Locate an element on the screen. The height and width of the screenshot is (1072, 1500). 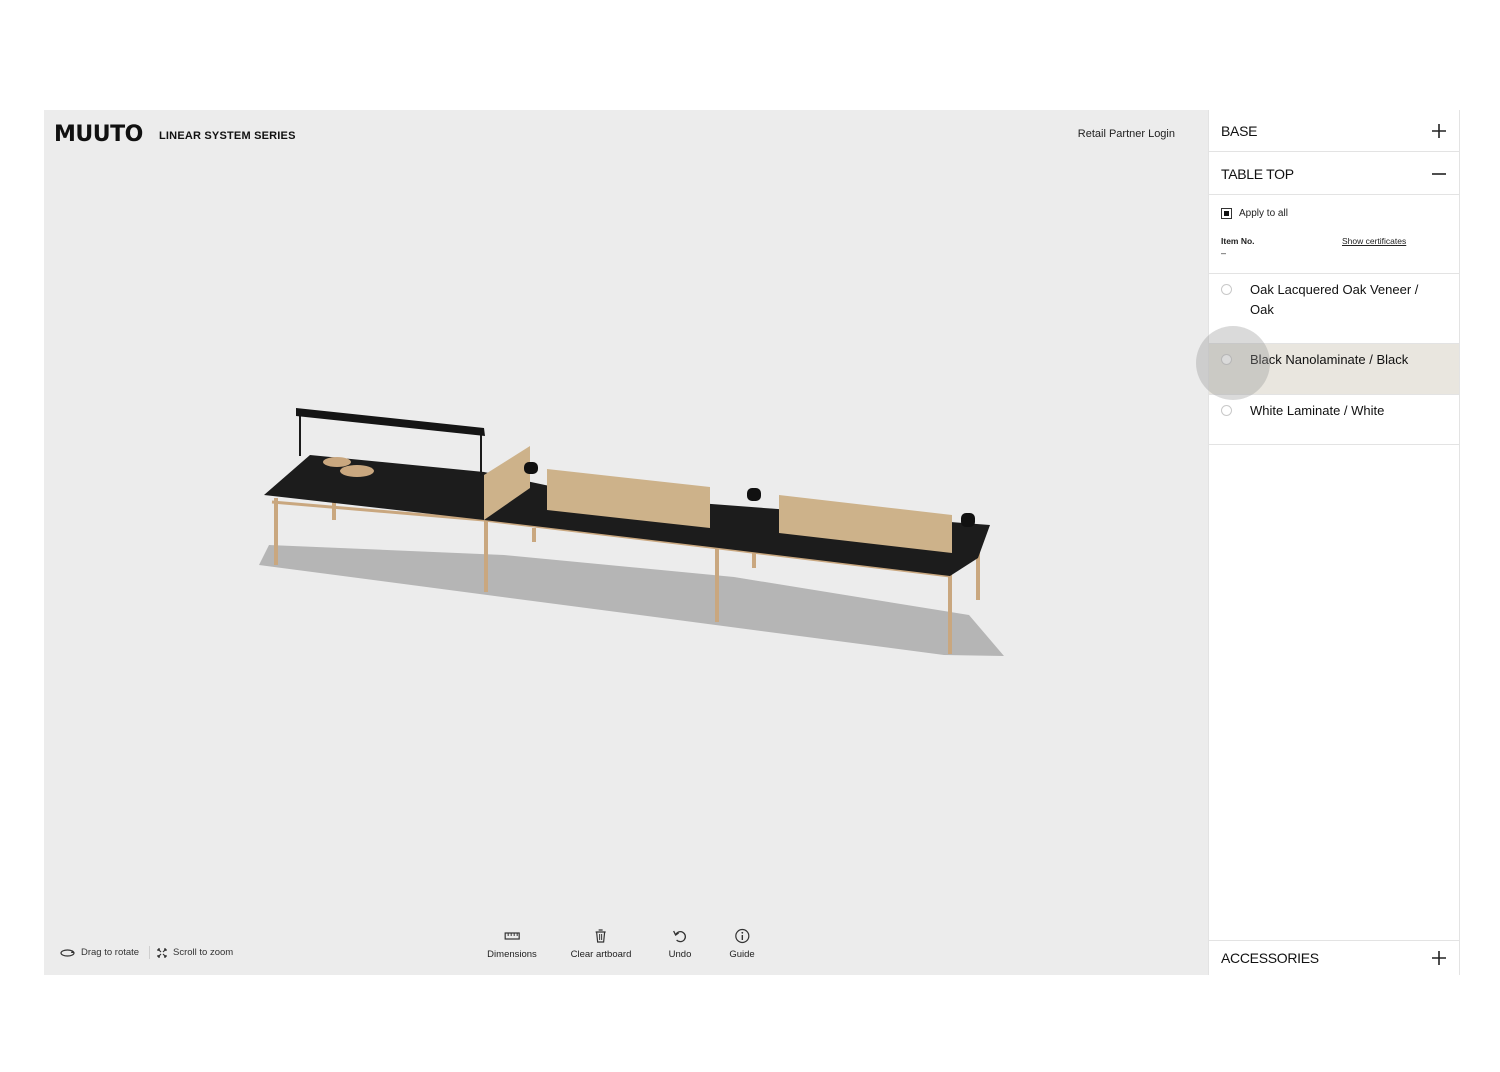
apply-to-all-checkbox: Apply to all is located at coordinates (1254, 213).